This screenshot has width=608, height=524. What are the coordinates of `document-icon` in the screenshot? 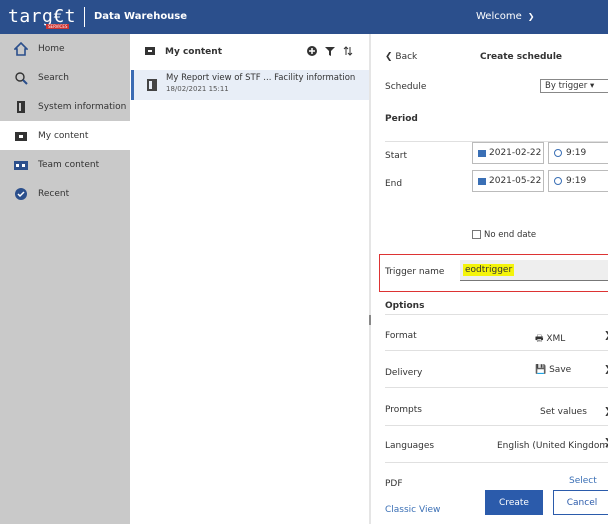 It's located at (21, 107).